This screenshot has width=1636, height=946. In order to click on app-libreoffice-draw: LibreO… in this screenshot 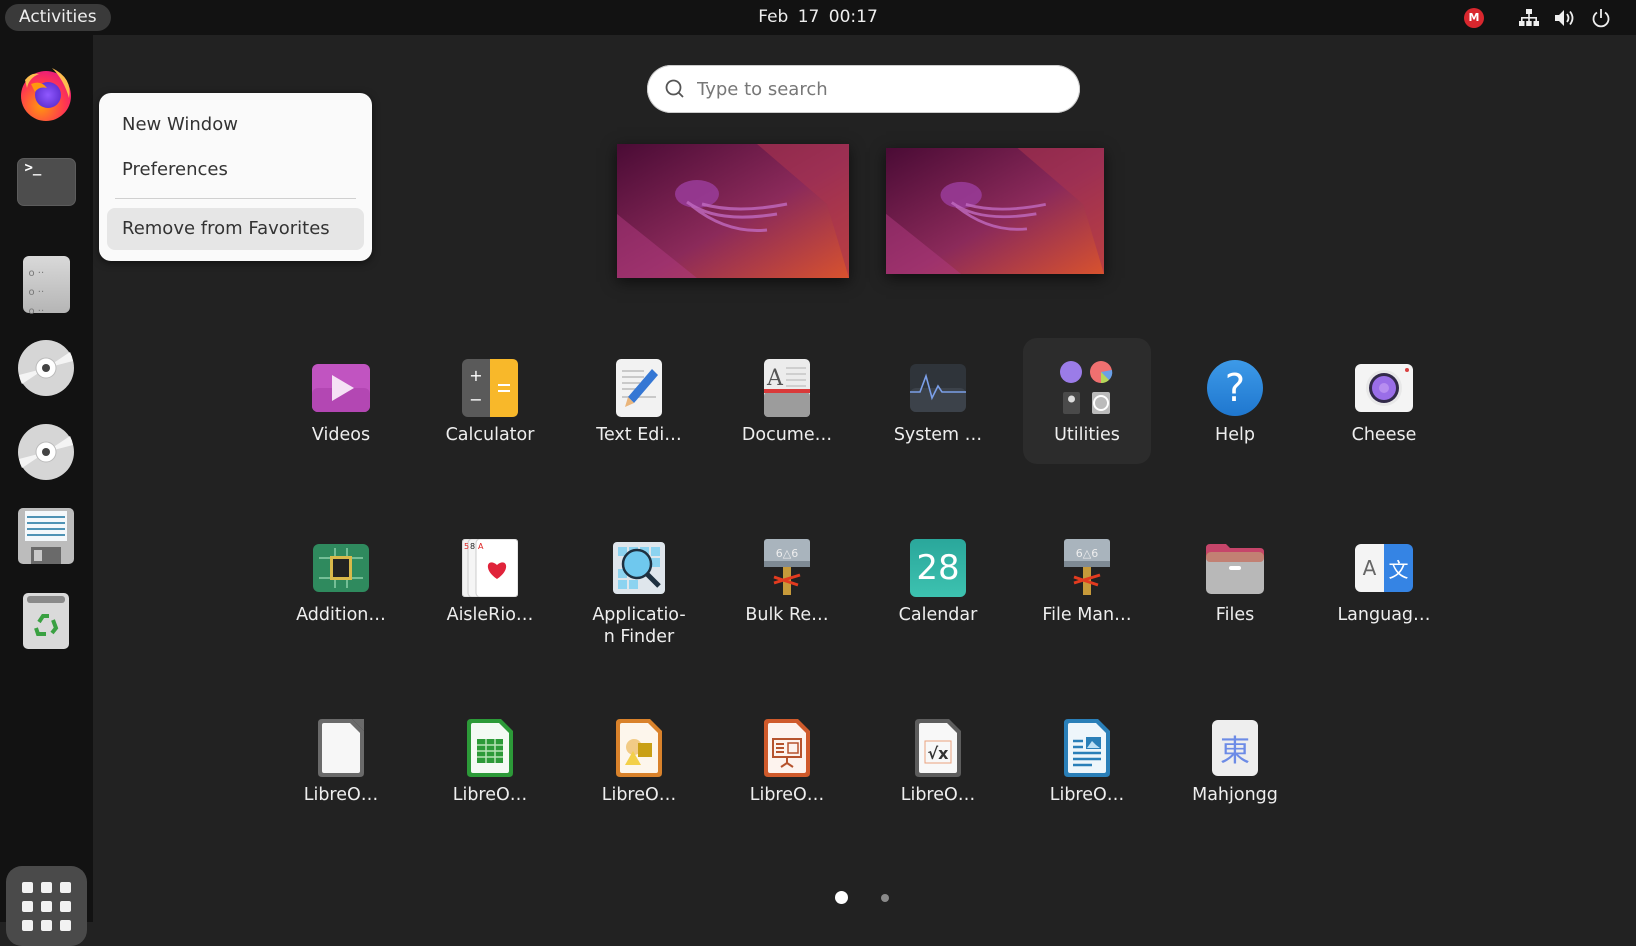, I will do `click(639, 761)`.